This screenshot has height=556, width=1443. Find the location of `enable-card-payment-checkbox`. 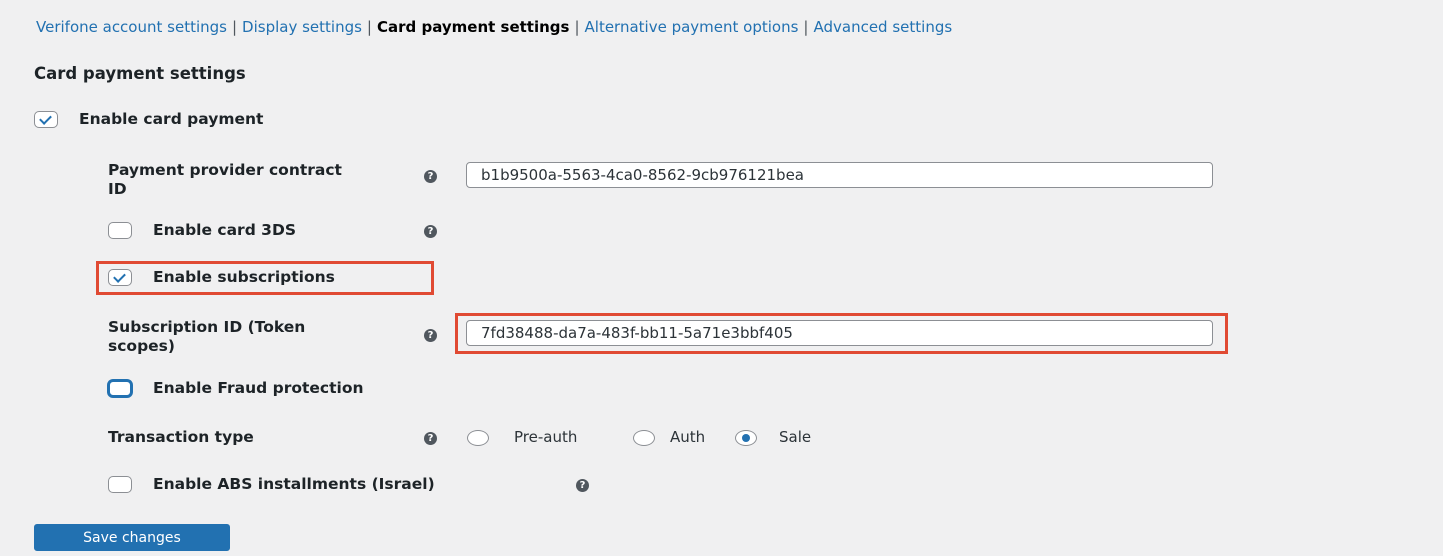

enable-card-payment-checkbox is located at coordinates (46, 119).